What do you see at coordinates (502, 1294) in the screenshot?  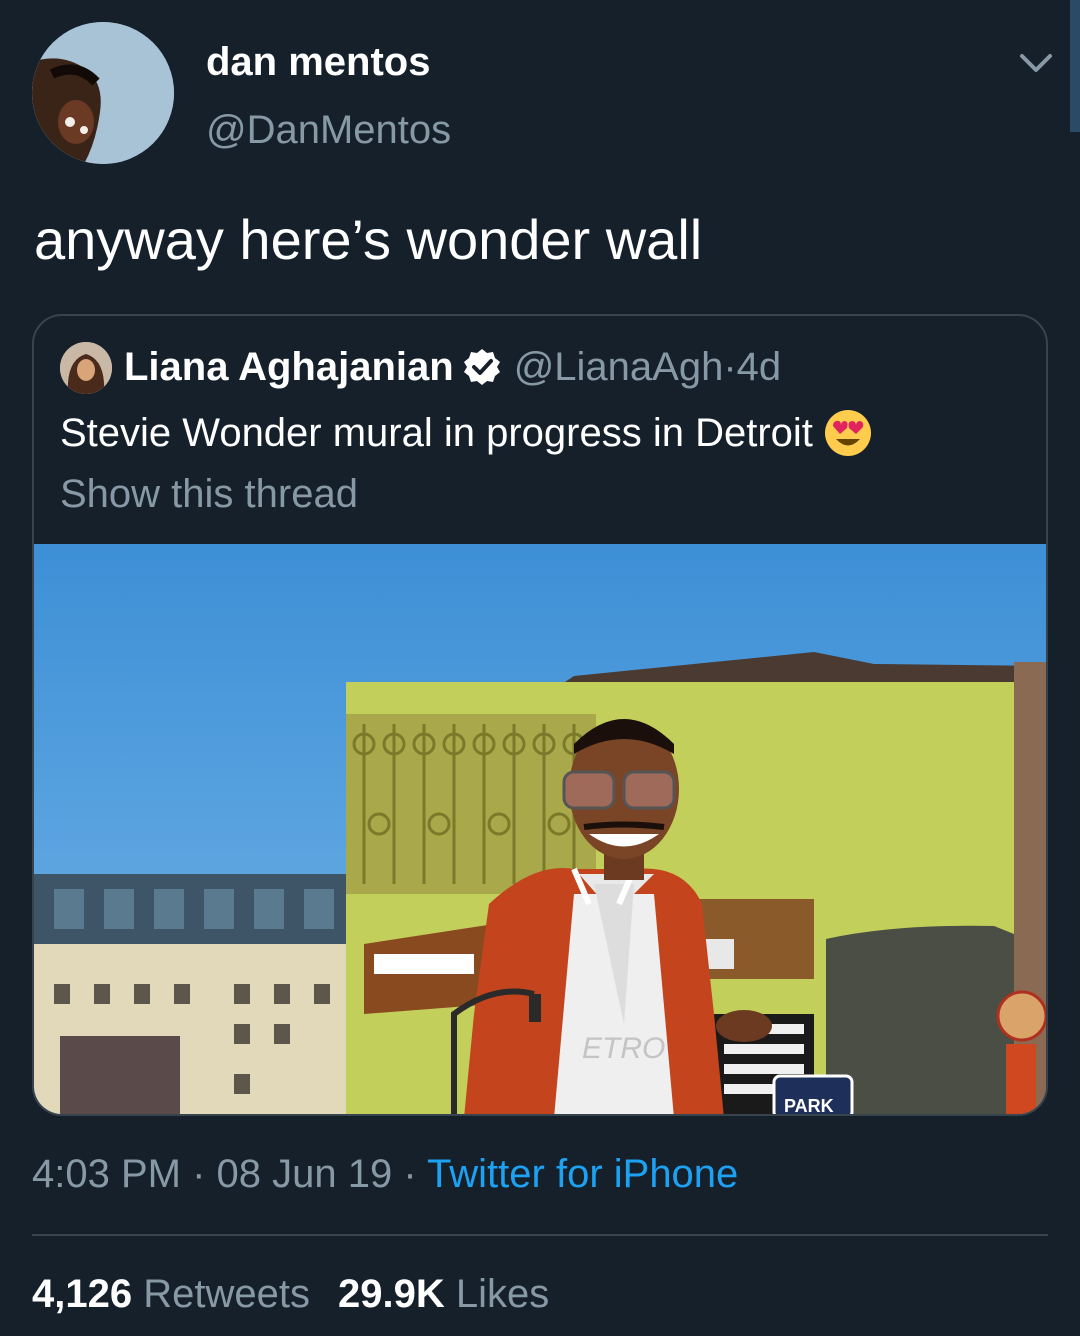 I see `likes-label: Likes` at bounding box center [502, 1294].